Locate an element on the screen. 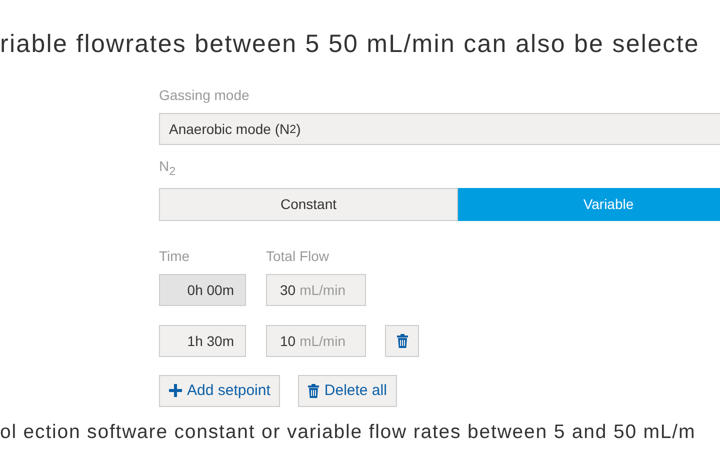  flow-value: 10 is located at coordinates (288, 340).